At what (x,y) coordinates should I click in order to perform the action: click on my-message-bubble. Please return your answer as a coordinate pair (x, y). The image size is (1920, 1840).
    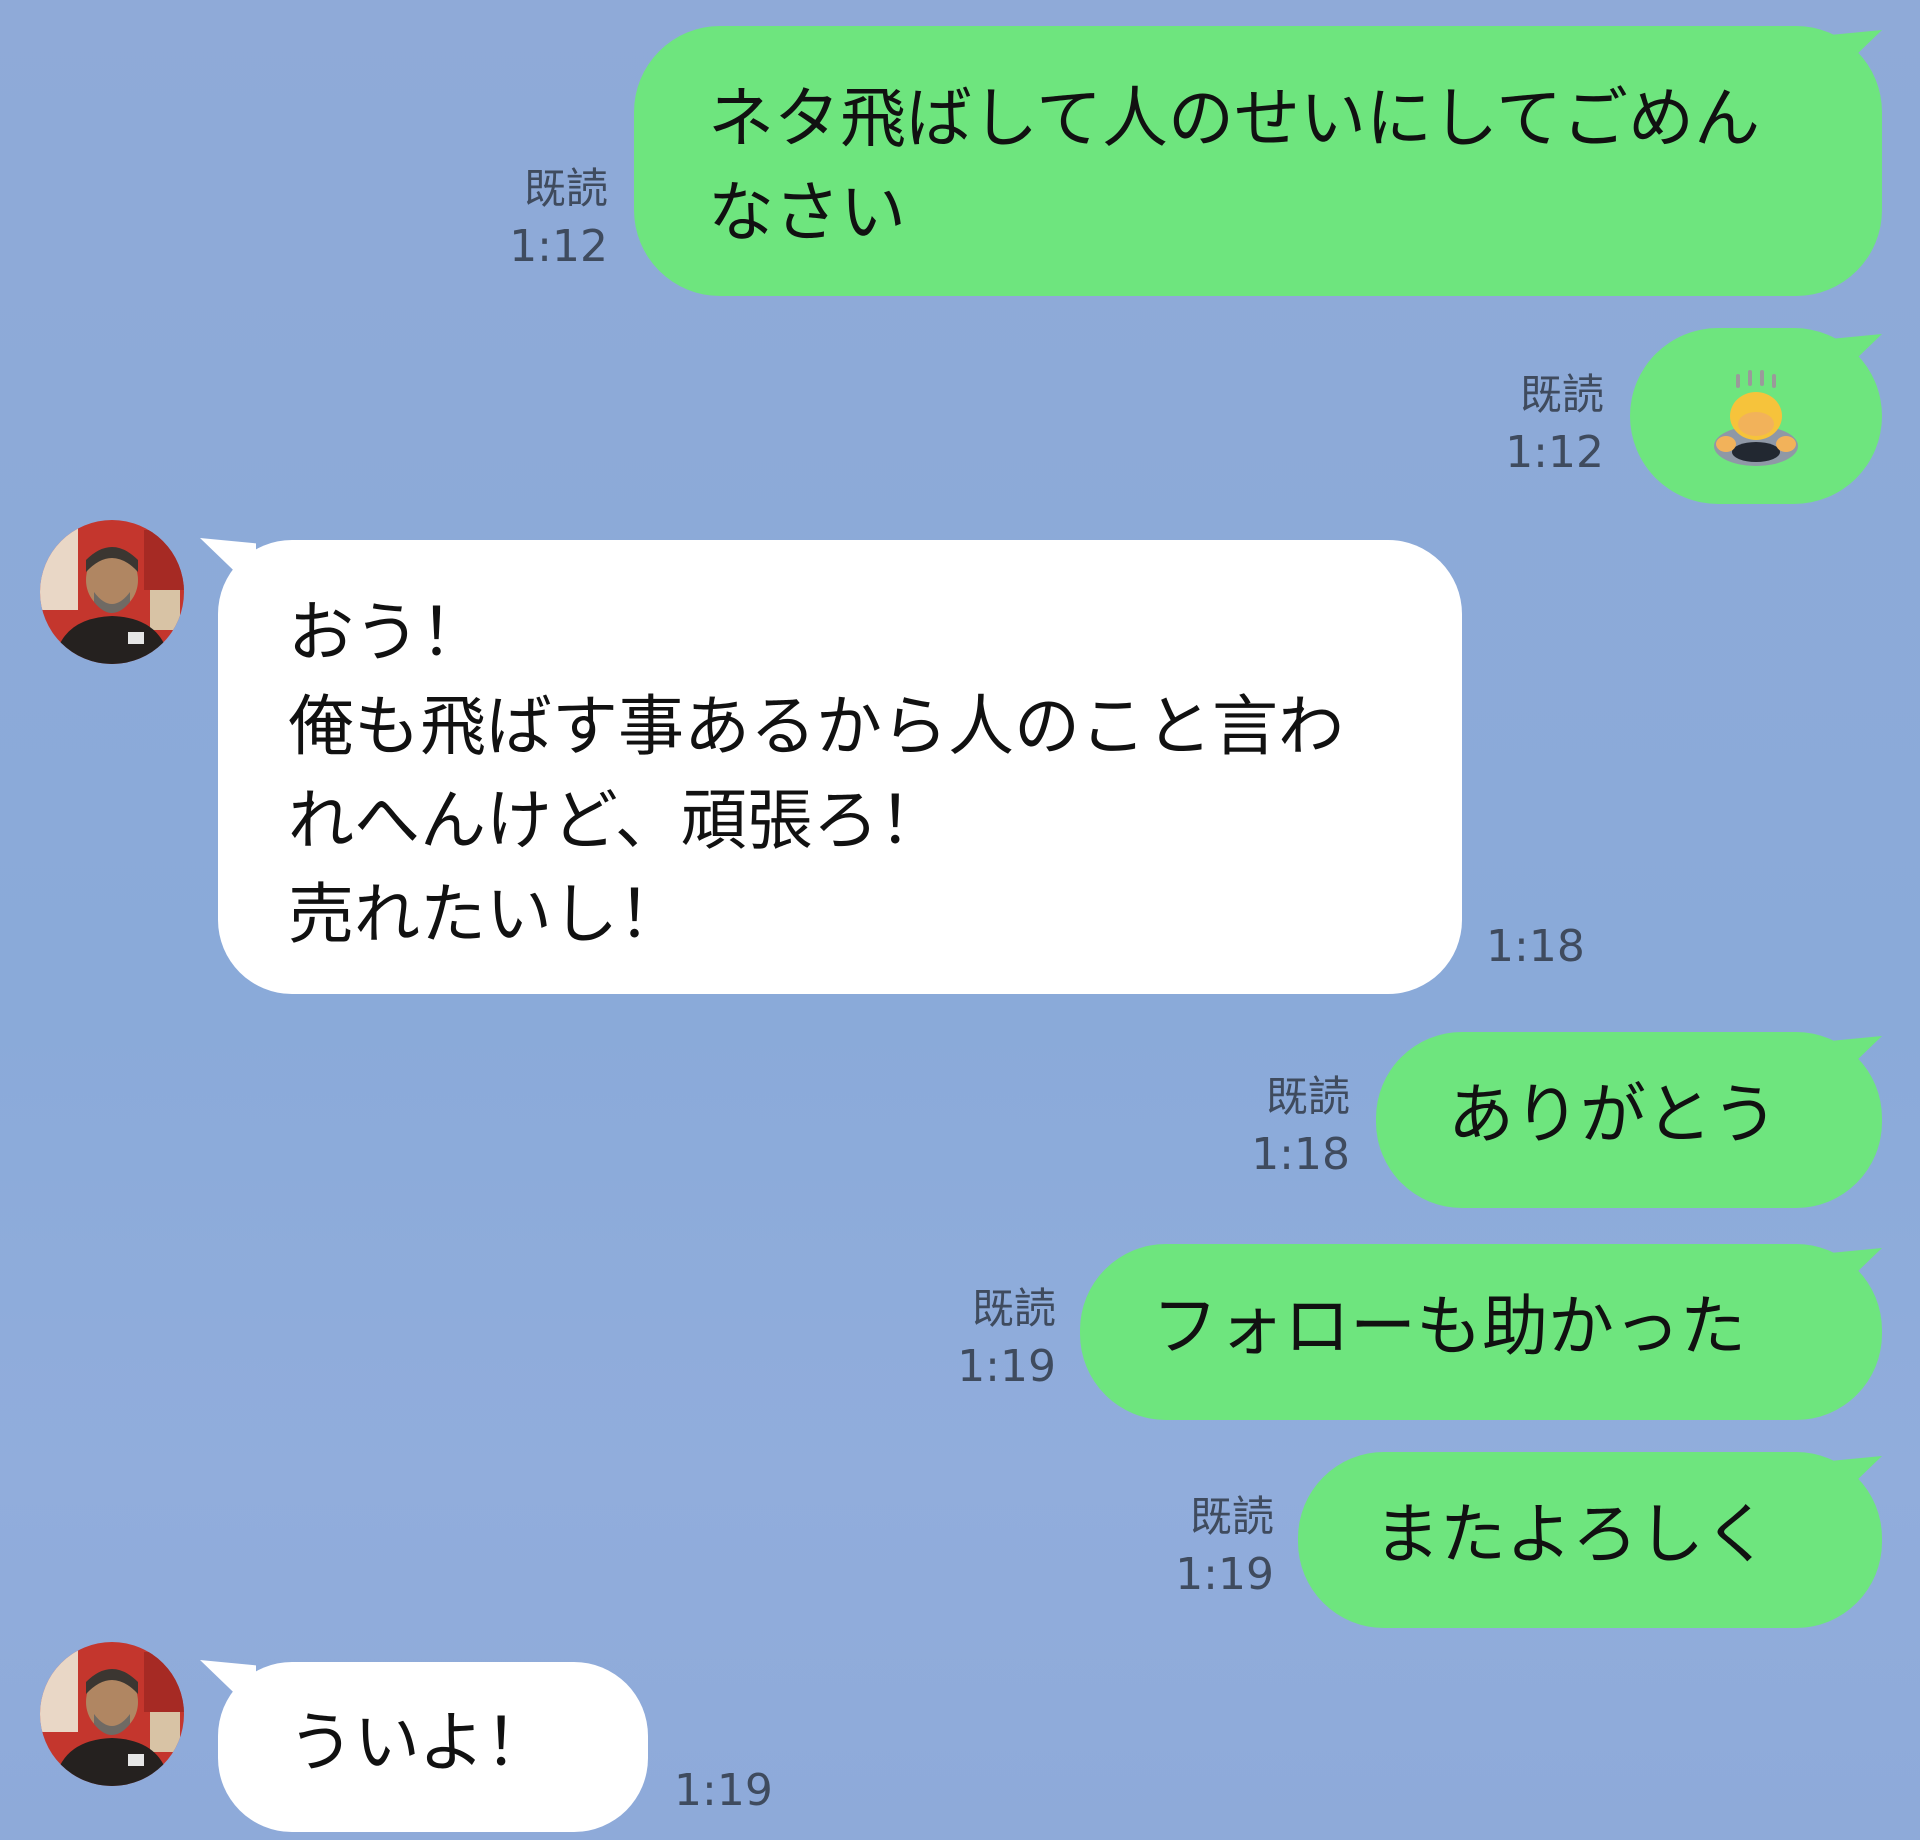
    Looking at the image, I should click on (1756, 416).